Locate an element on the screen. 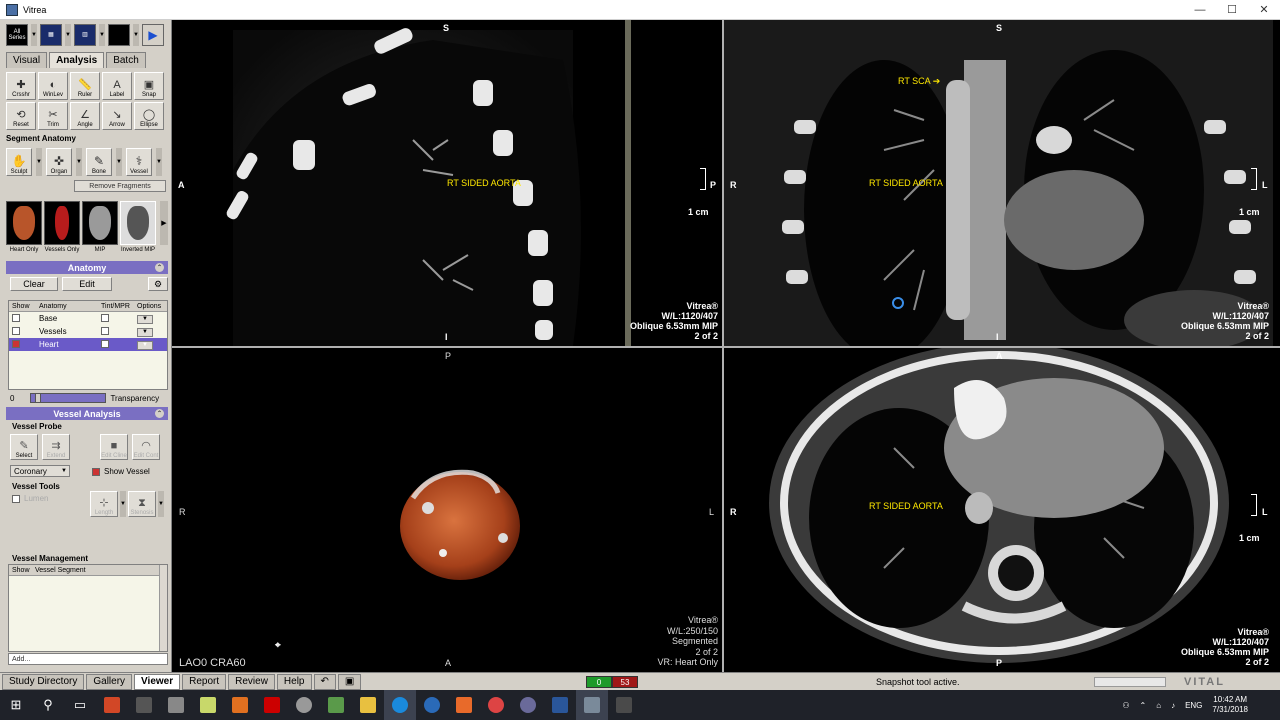 This screenshot has width=1280, height=720. vessel-type-select: Coronary ▼ is located at coordinates (40, 471).